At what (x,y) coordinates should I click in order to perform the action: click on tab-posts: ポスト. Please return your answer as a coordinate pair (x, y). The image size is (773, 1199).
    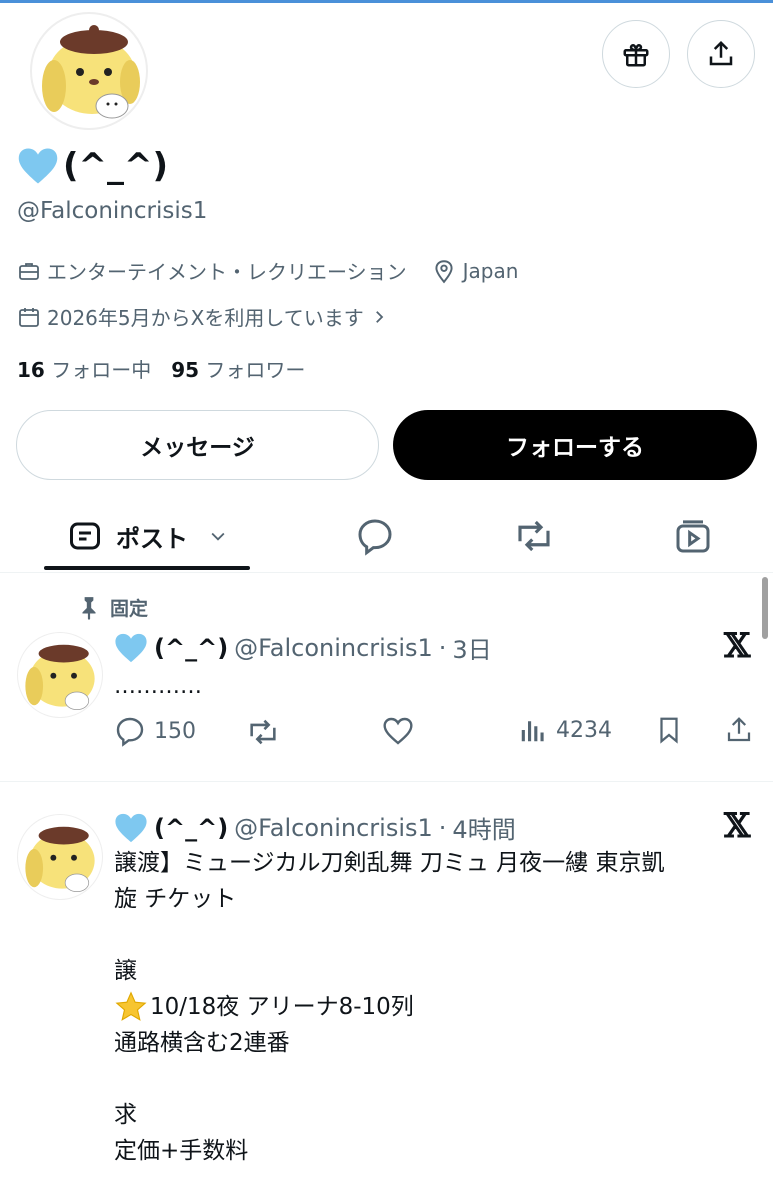
    Looking at the image, I should click on (147, 536).